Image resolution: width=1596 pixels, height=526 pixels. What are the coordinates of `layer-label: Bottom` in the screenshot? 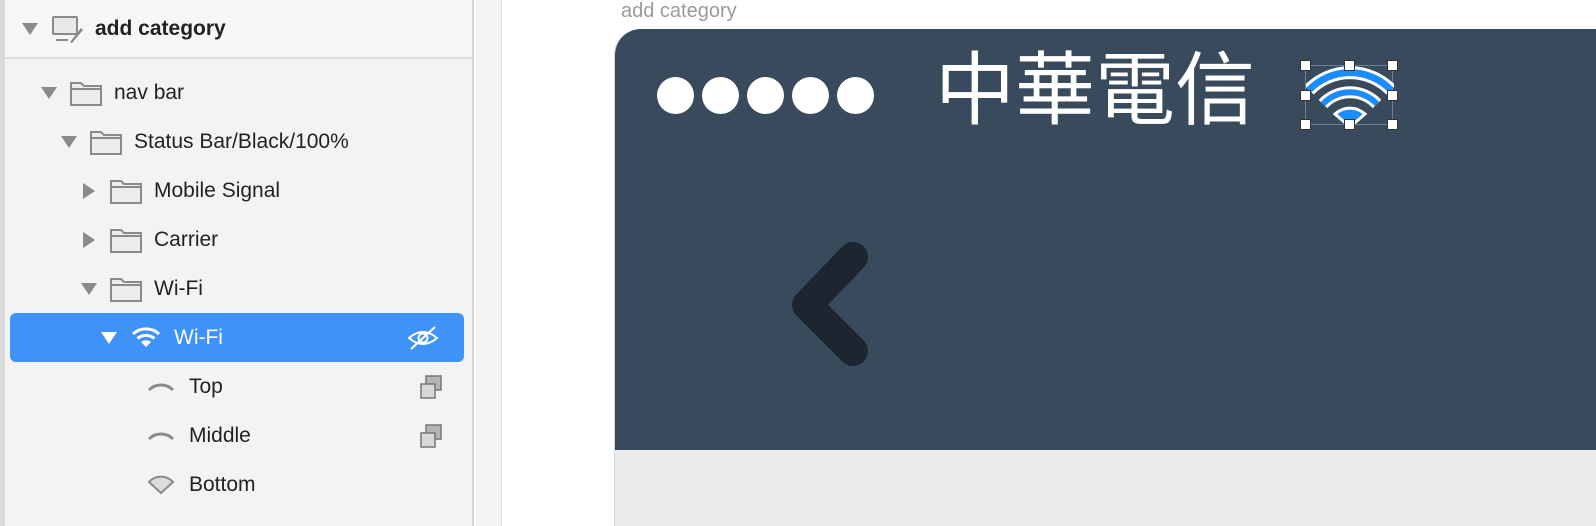 It's located at (222, 484).